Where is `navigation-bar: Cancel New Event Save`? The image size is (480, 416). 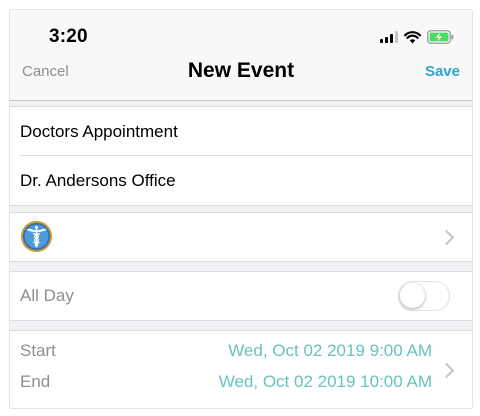 navigation-bar: Cancel New Event Save is located at coordinates (241, 78).